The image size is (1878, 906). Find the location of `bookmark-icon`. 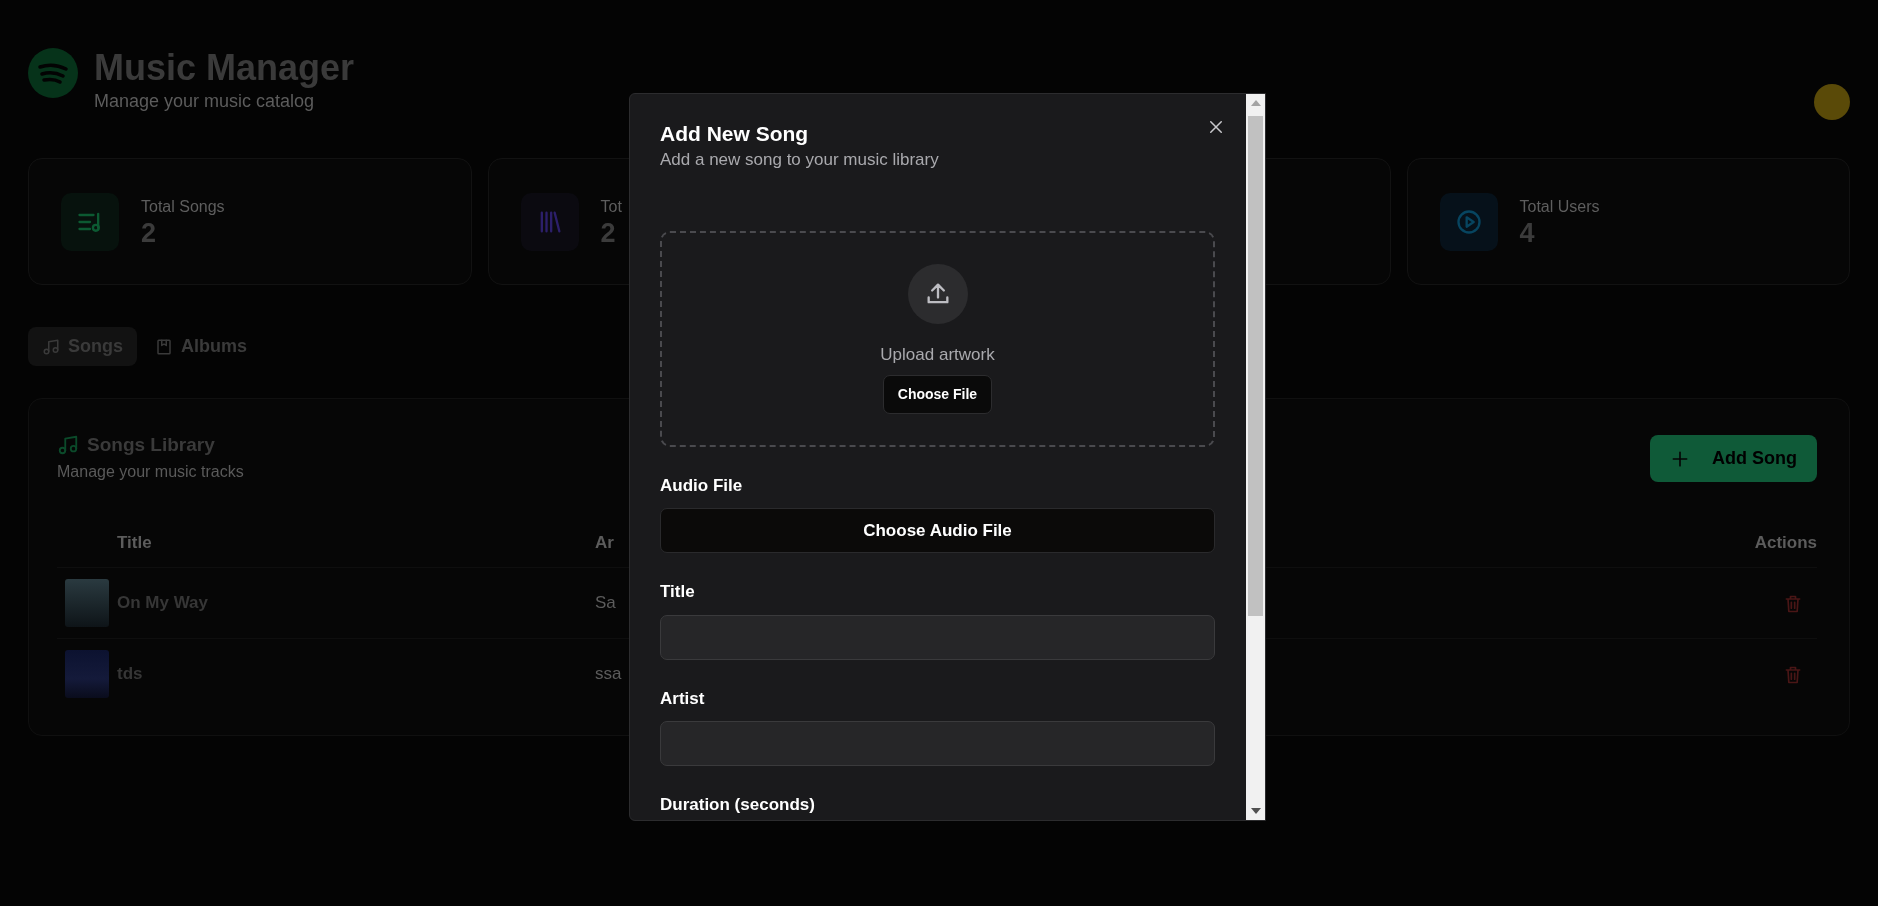

bookmark-icon is located at coordinates (164, 346).